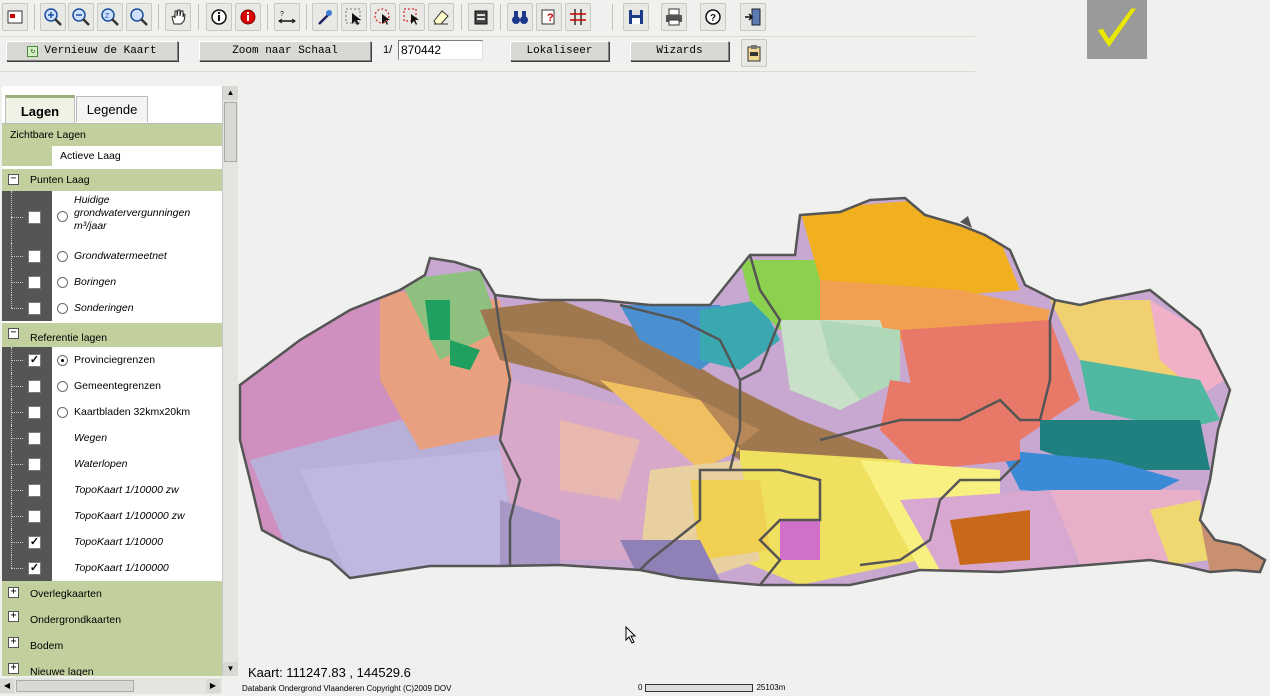  What do you see at coordinates (1117, 29) in the screenshot?
I see `logo-check-icon` at bounding box center [1117, 29].